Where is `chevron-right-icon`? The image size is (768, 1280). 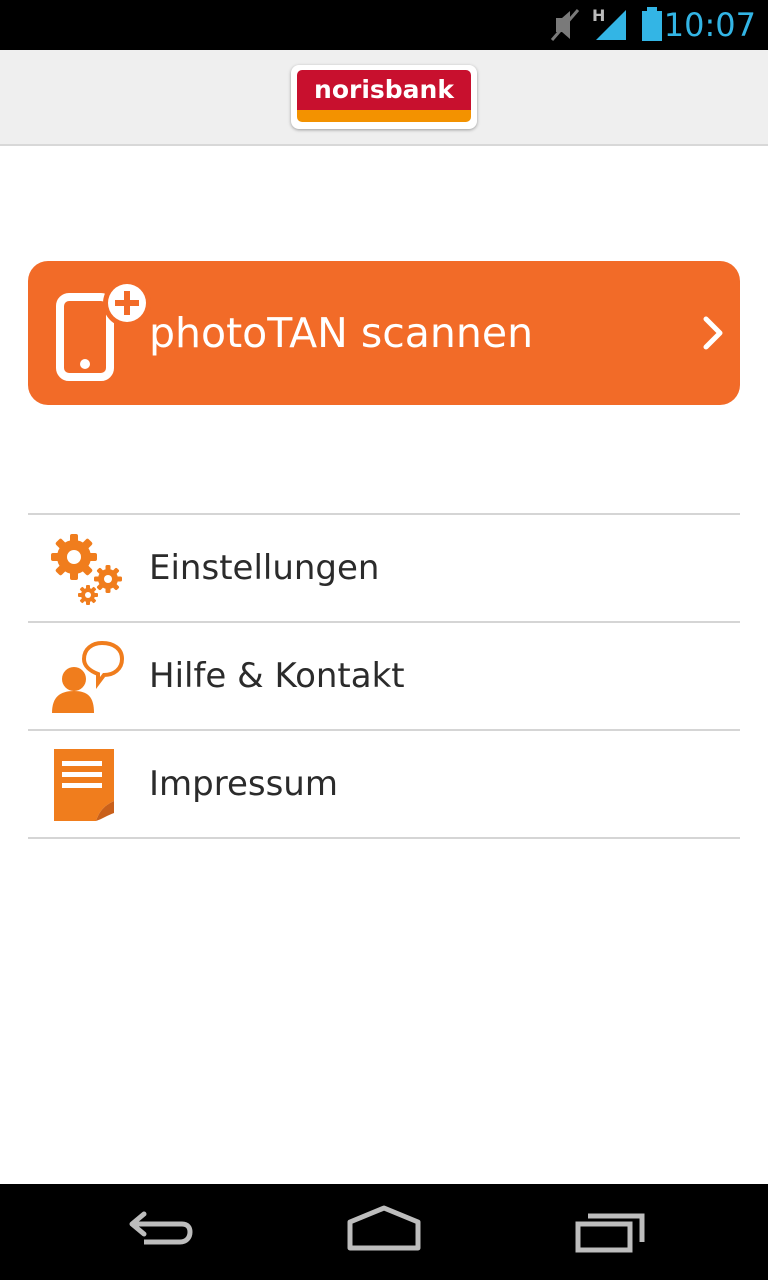
chevron-right-icon is located at coordinates (713, 333).